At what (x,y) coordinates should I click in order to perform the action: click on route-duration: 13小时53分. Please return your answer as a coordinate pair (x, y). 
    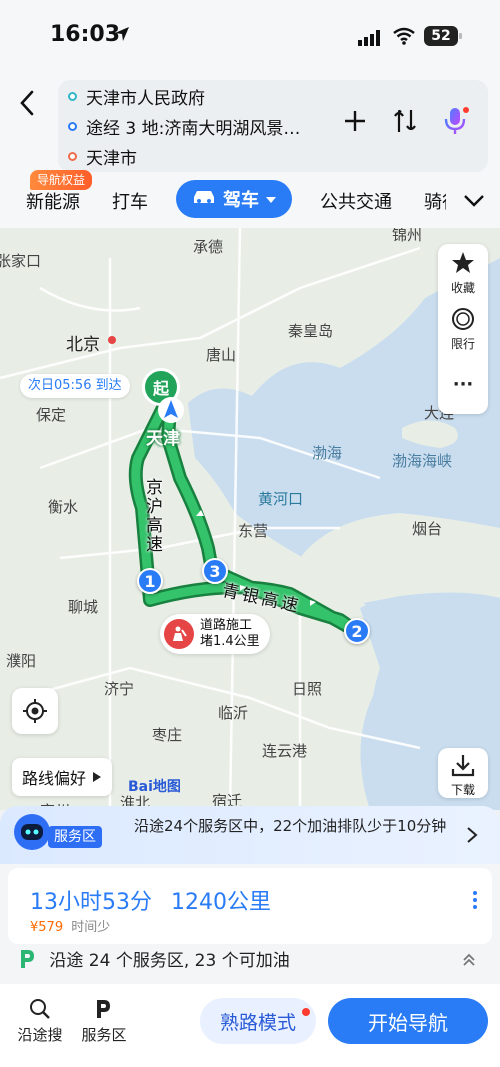
    Looking at the image, I should click on (91, 902).